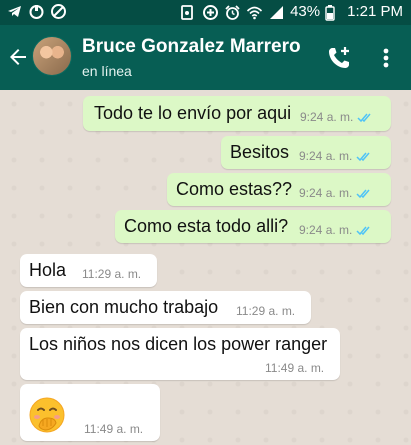 This screenshot has height=445, width=411. What do you see at coordinates (14, 11) in the screenshot?
I see `telegram-icon` at bounding box center [14, 11].